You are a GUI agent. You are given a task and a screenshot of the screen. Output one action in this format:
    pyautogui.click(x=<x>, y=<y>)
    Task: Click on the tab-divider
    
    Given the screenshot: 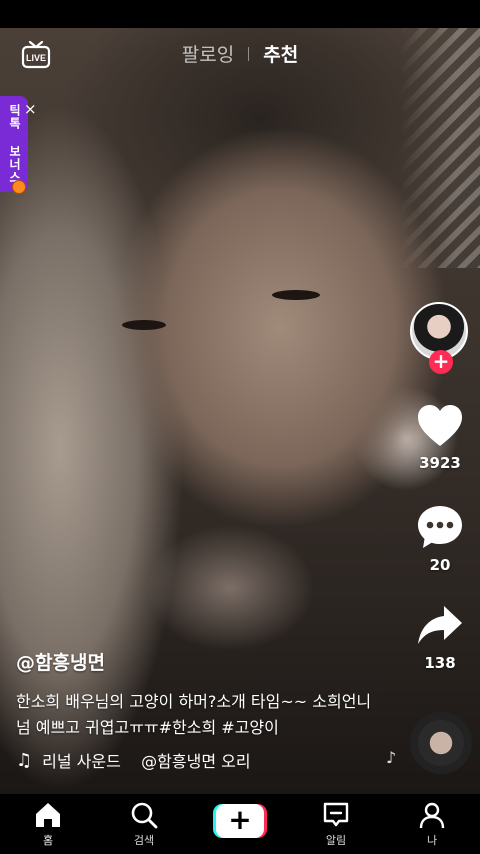 What is the action you would take?
    pyautogui.click(x=249, y=53)
    